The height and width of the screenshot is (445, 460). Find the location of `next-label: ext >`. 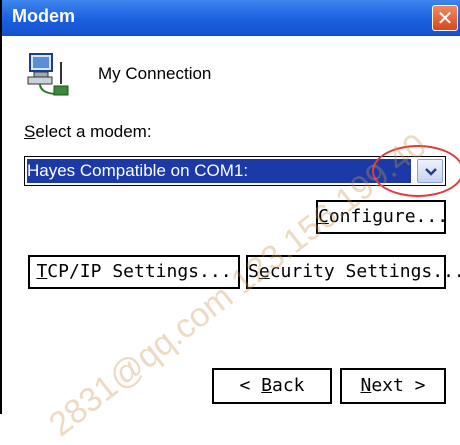

next-label: ext > is located at coordinates (398, 385).